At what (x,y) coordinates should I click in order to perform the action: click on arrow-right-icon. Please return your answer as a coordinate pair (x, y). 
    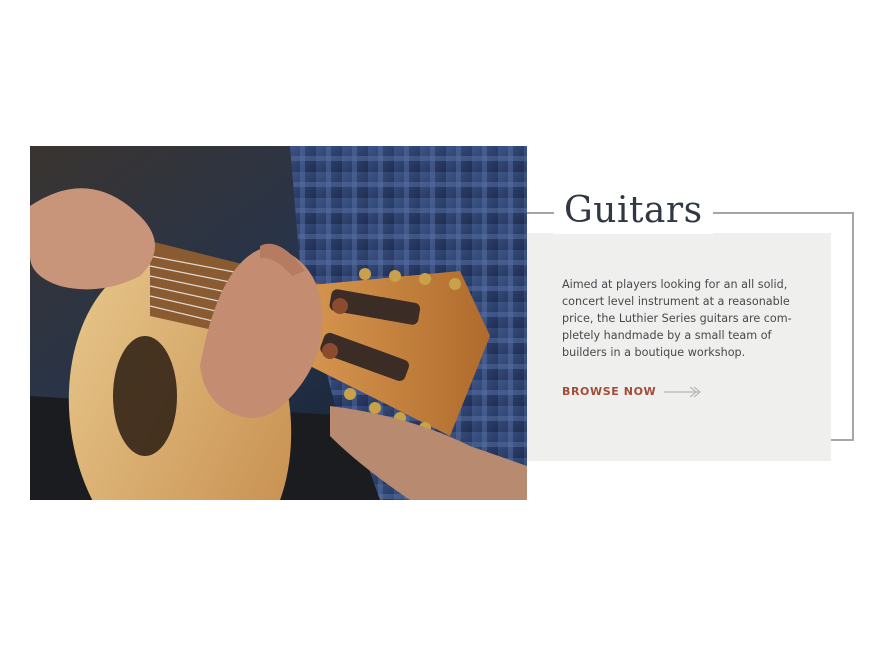
    Looking at the image, I should click on (684, 392).